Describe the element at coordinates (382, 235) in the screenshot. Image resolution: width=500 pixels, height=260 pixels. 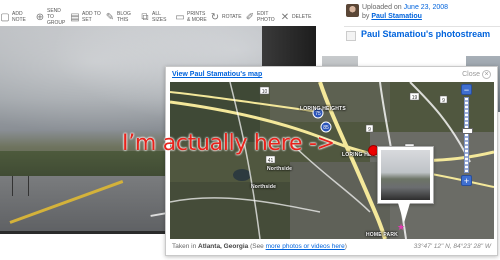
I see `map-label: HOME PARK` at that location.